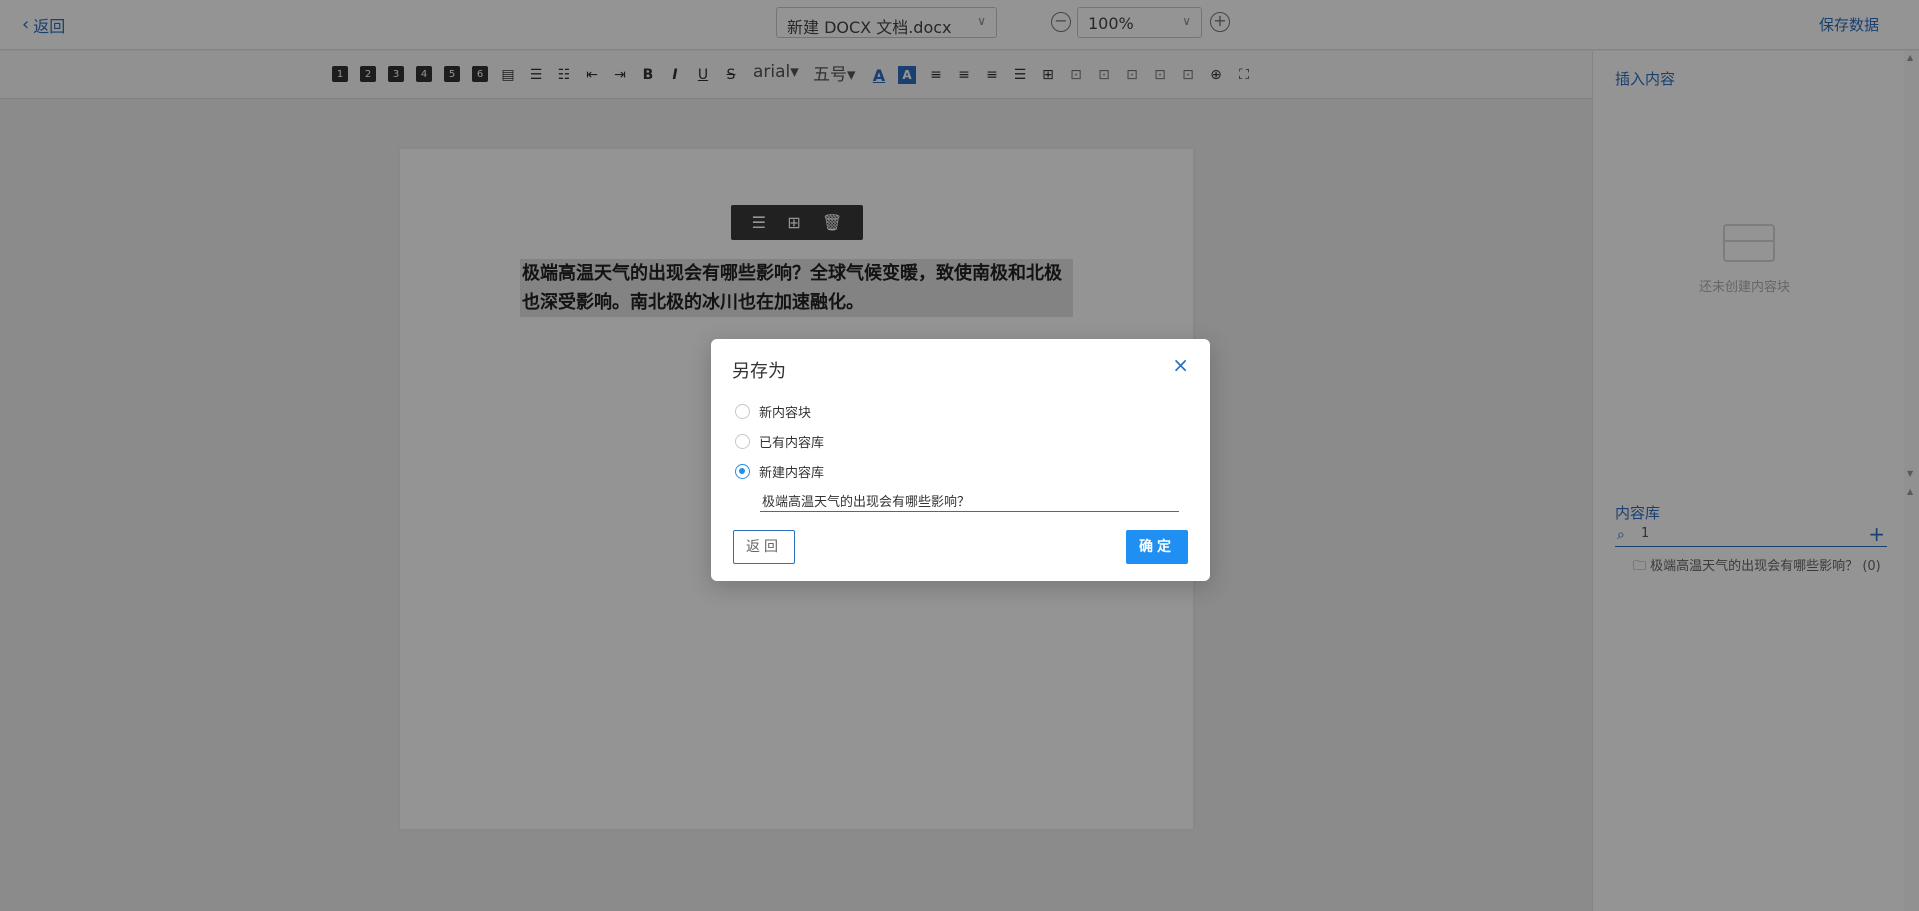  What do you see at coordinates (742, 441) in the screenshot?
I see `radio-existing-library` at bounding box center [742, 441].